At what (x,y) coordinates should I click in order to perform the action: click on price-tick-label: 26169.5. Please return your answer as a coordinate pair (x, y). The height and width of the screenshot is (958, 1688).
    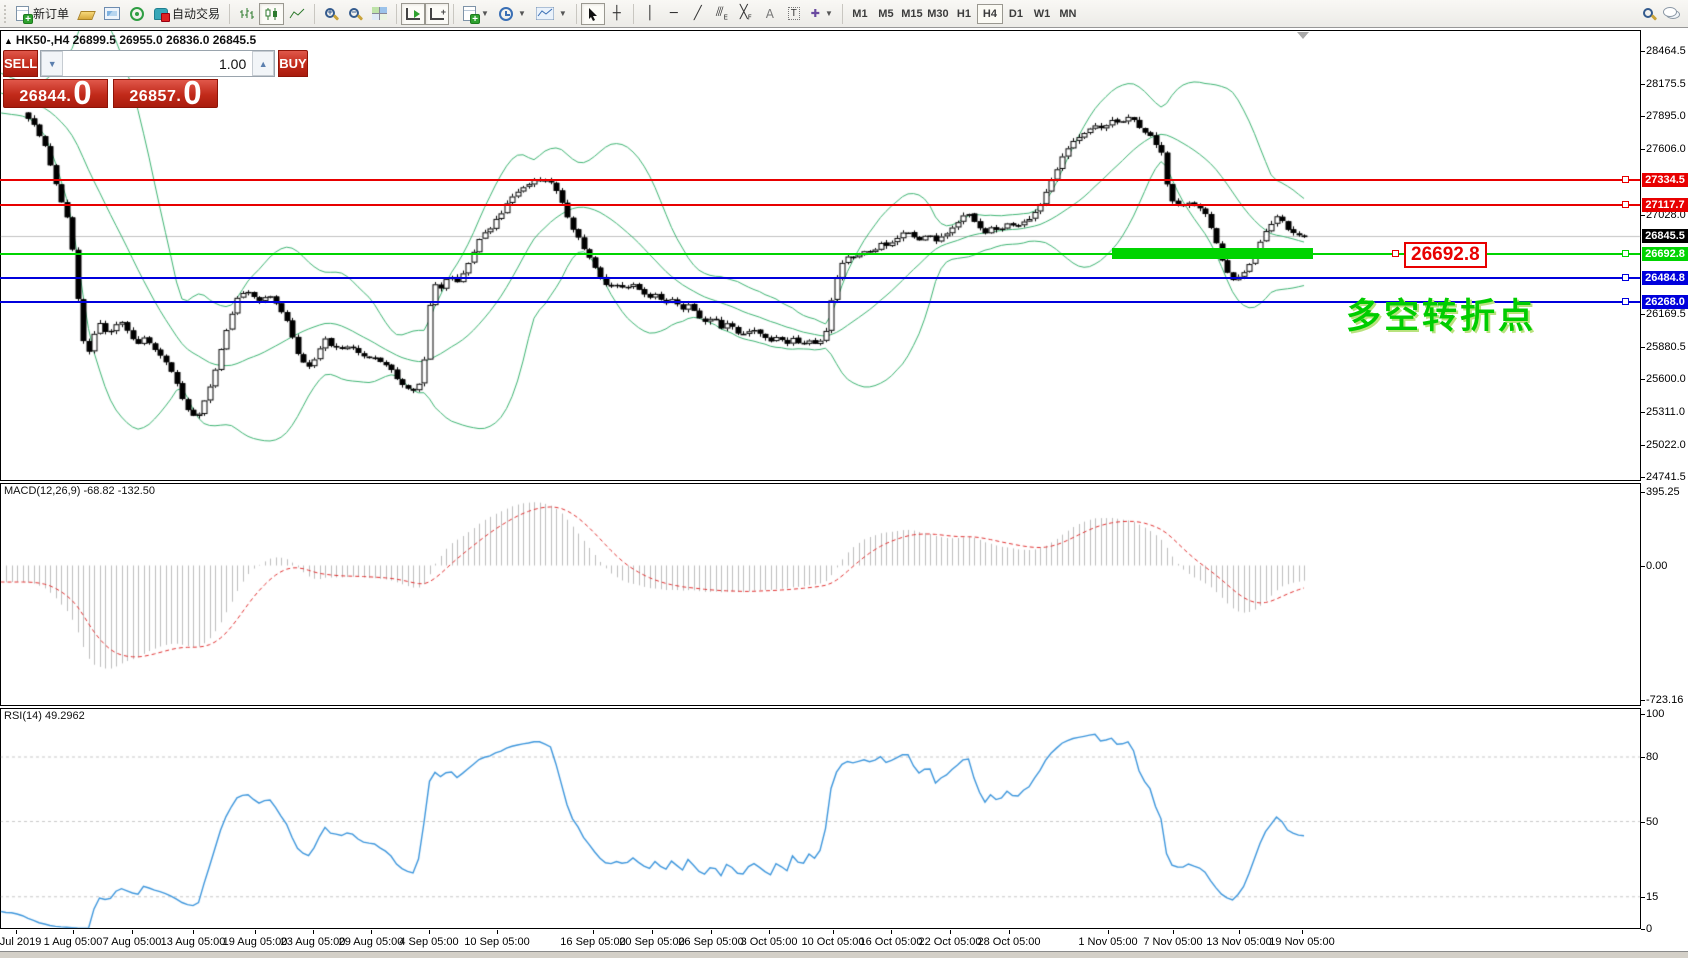
    Looking at the image, I should click on (1666, 313).